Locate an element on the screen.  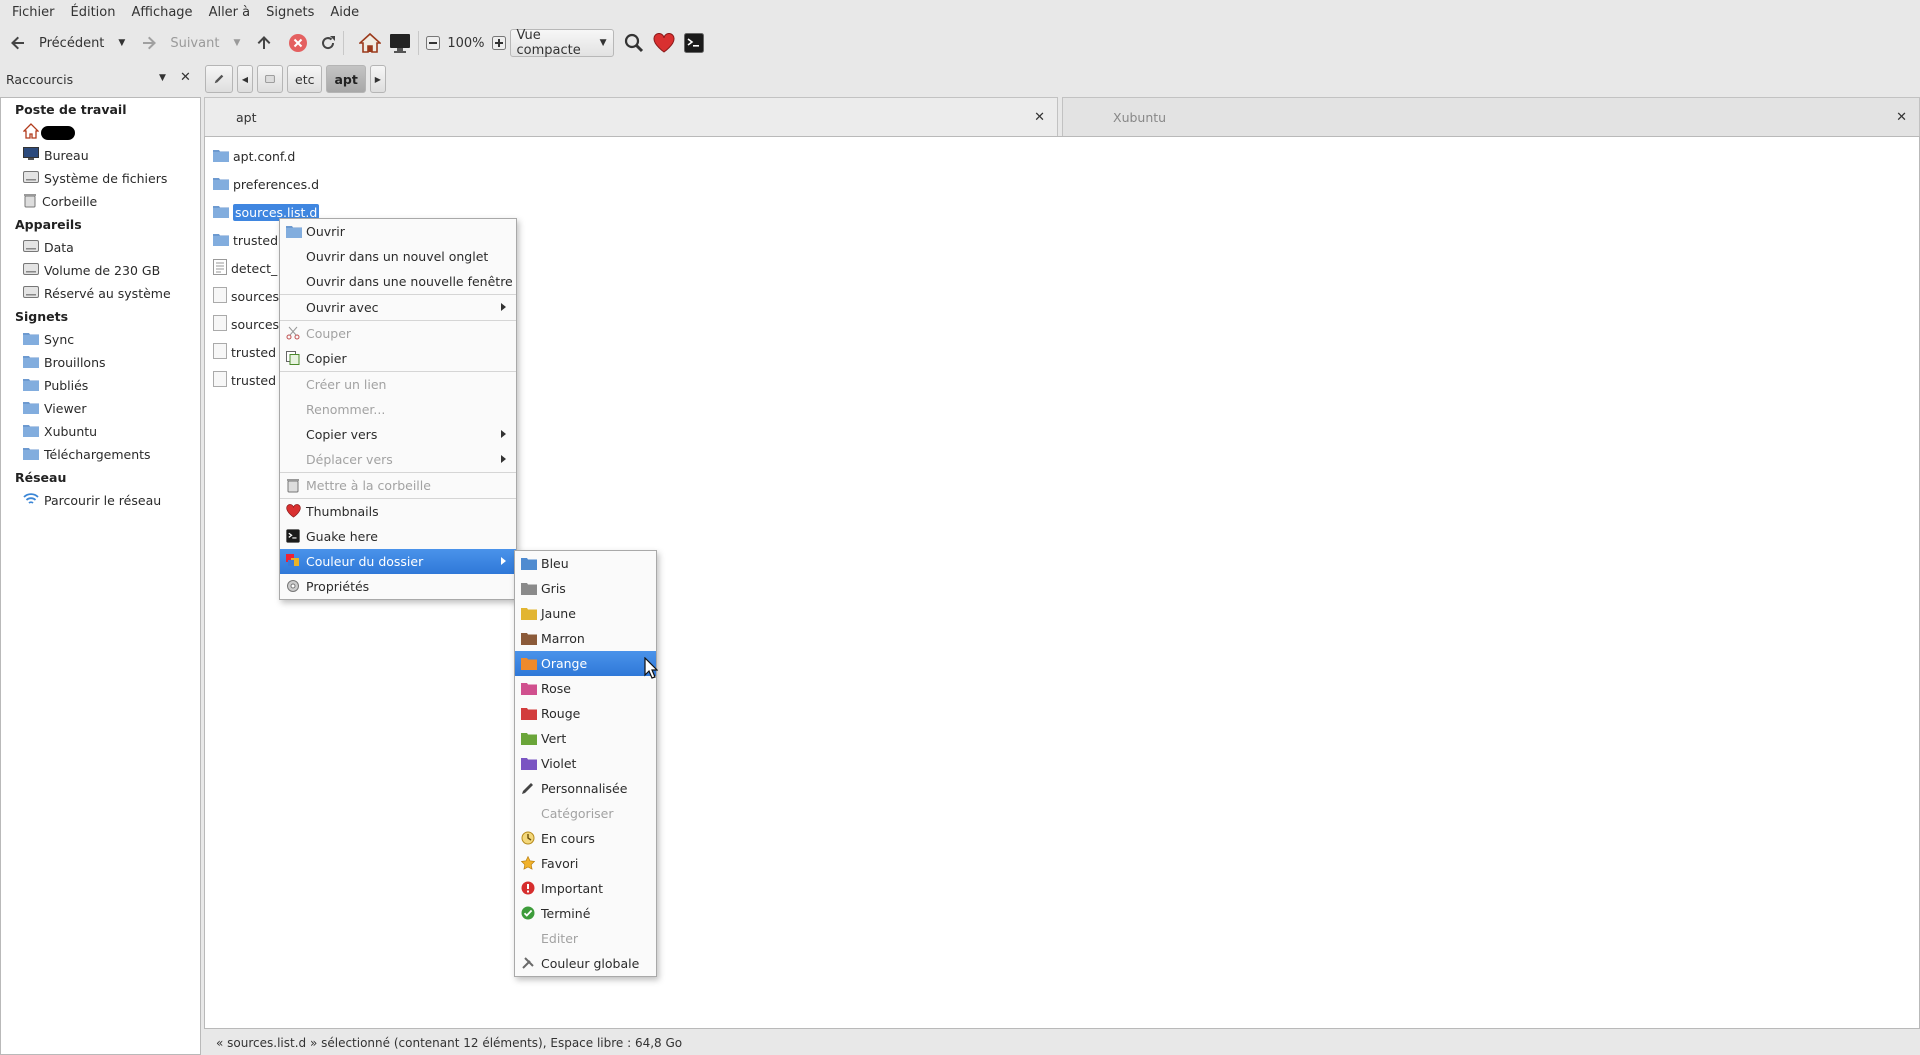
color_submenu-item: Orange is located at coordinates (585, 663).